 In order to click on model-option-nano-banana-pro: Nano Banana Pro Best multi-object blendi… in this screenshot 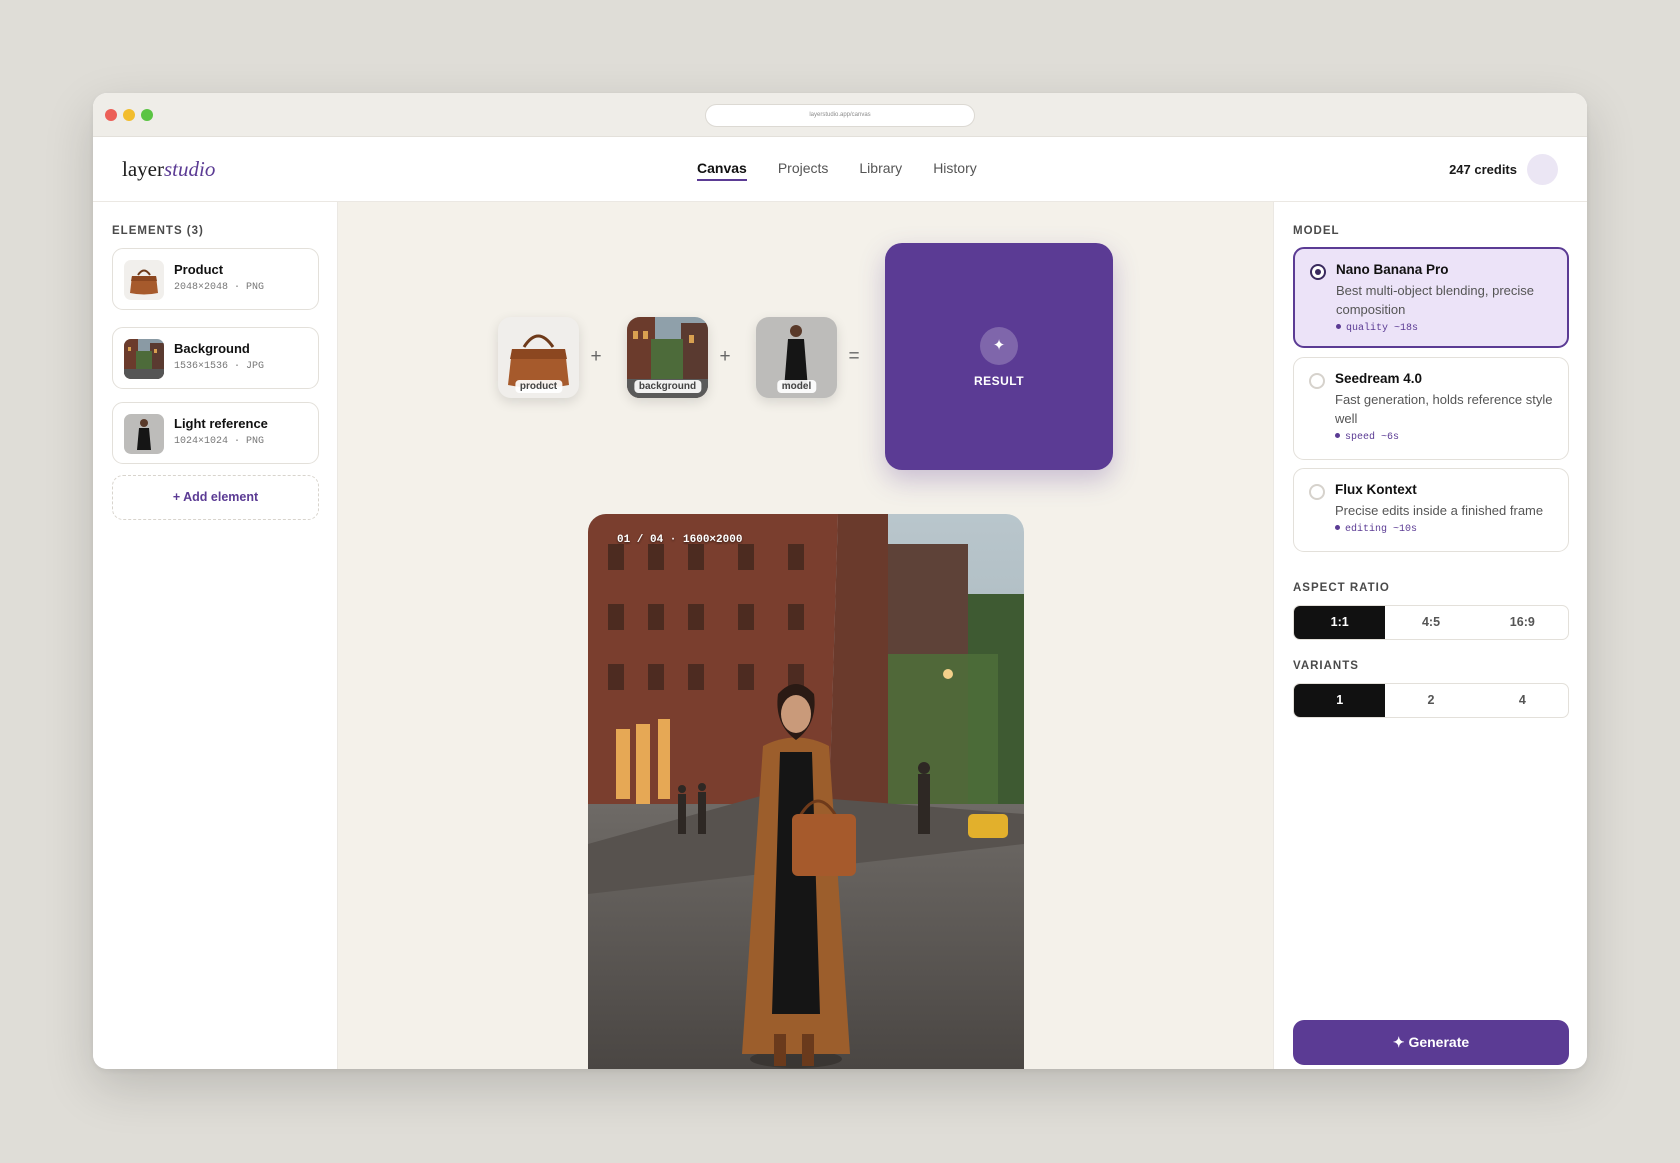, I will do `click(1431, 297)`.